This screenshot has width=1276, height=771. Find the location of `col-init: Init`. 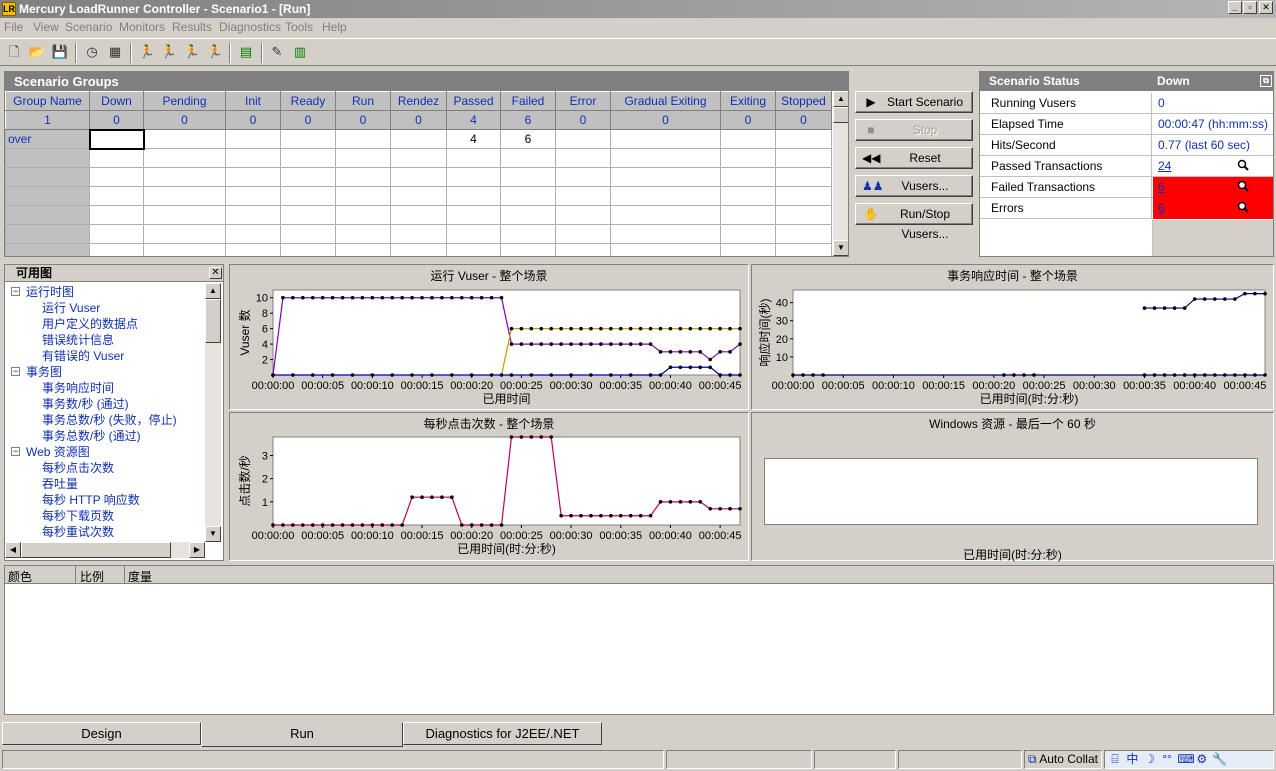

col-init: Init is located at coordinates (253, 101).